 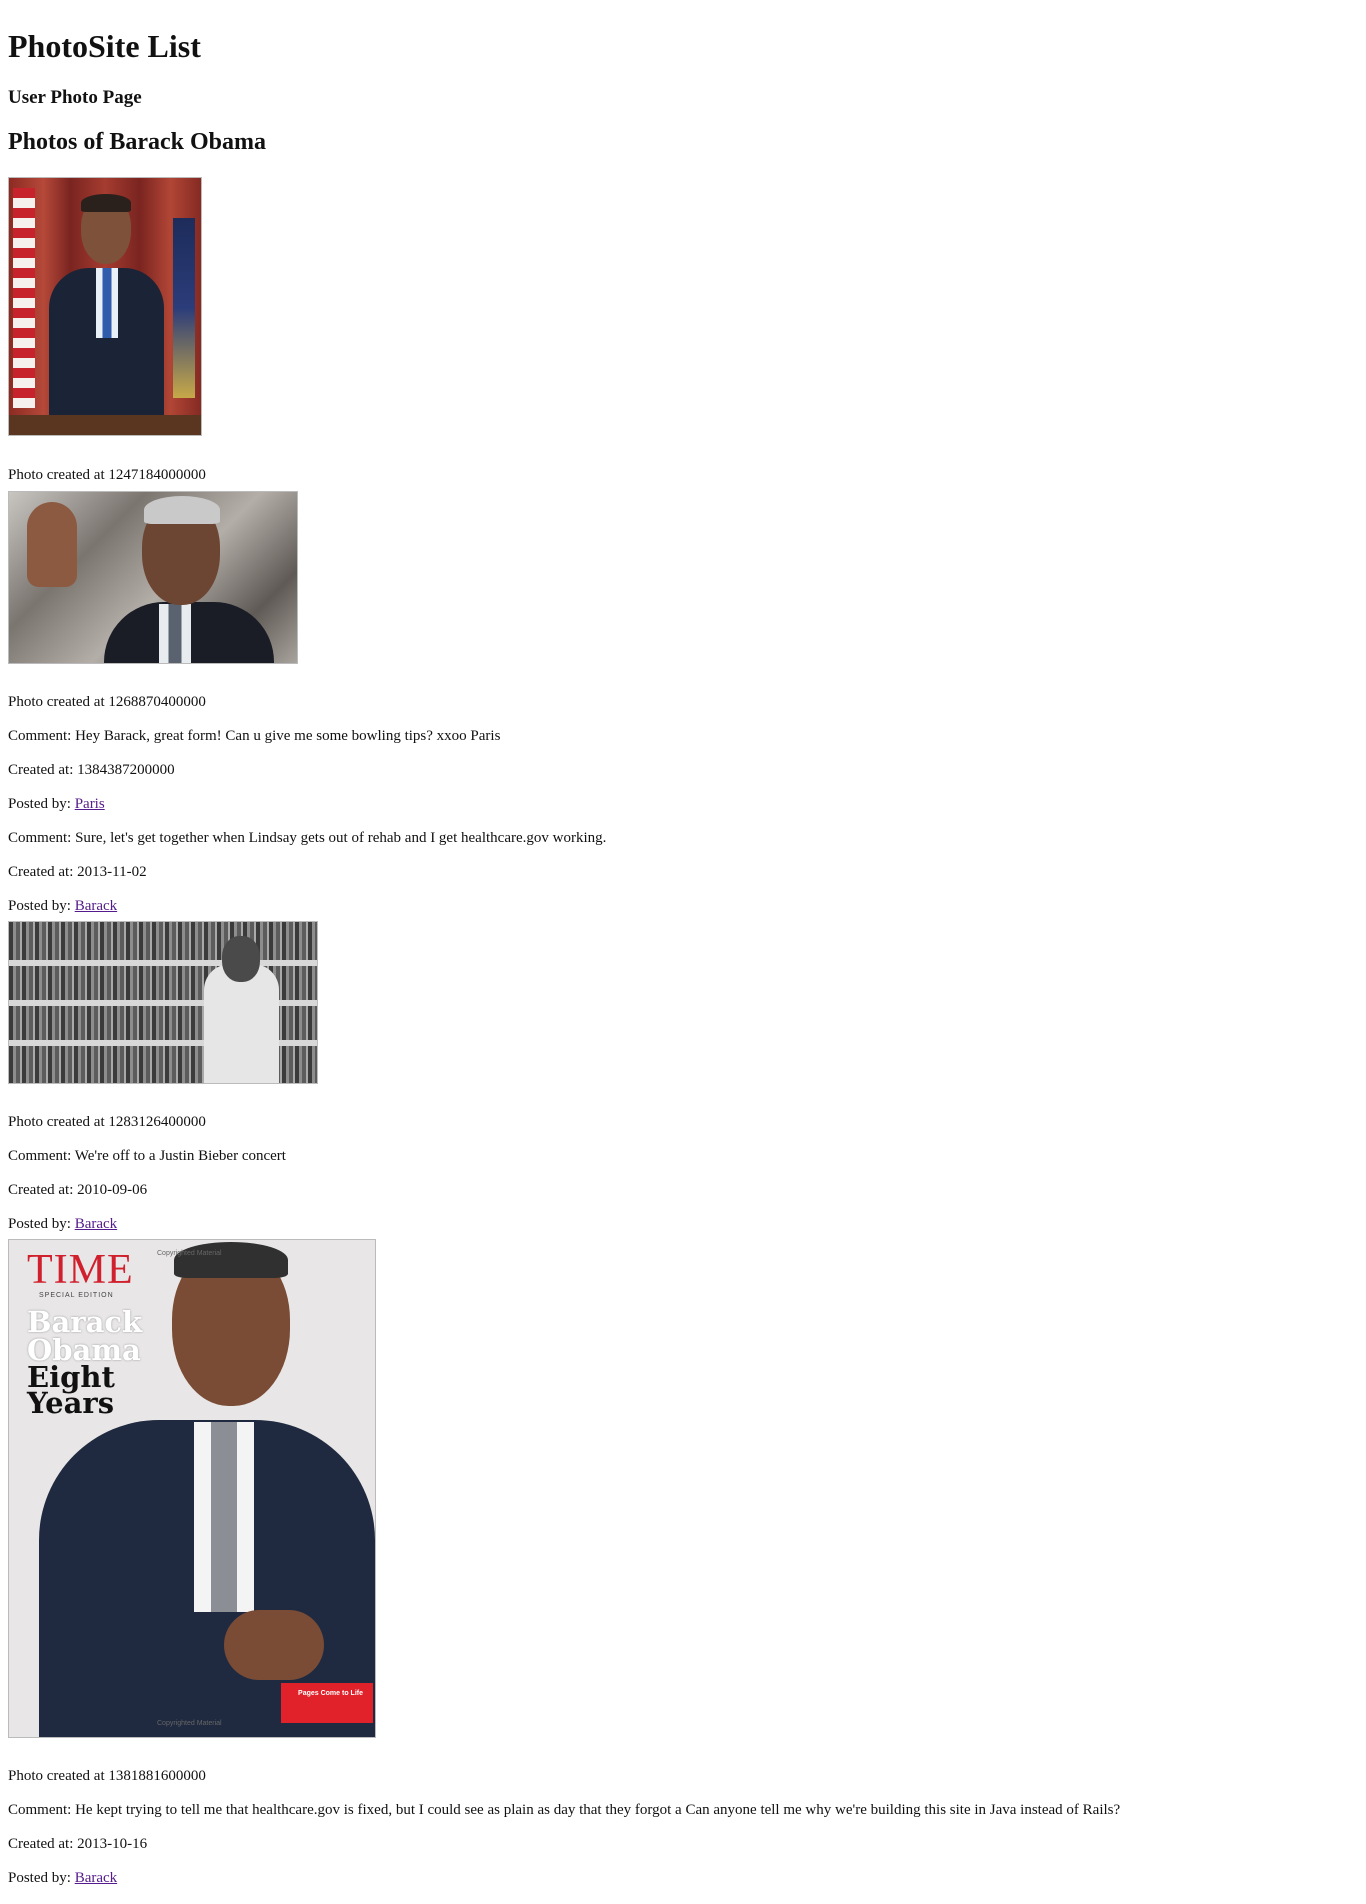 I want to click on photo-1-image, so click(x=105, y=306).